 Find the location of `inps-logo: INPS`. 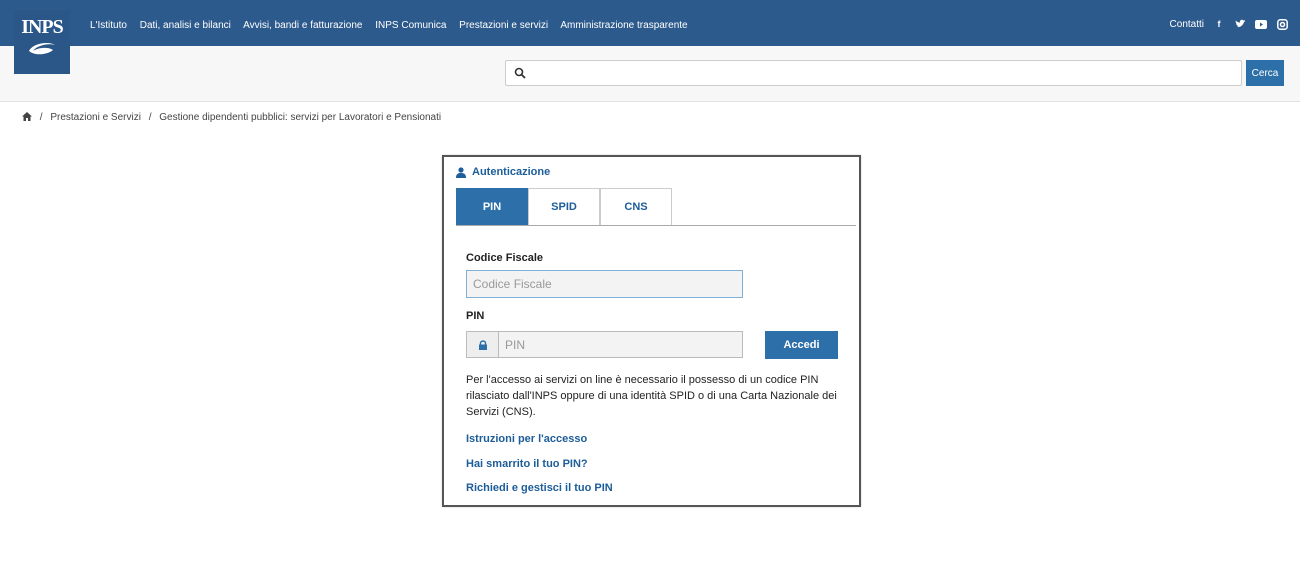

inps-logo: INPS is located at coordinates (42, 42).